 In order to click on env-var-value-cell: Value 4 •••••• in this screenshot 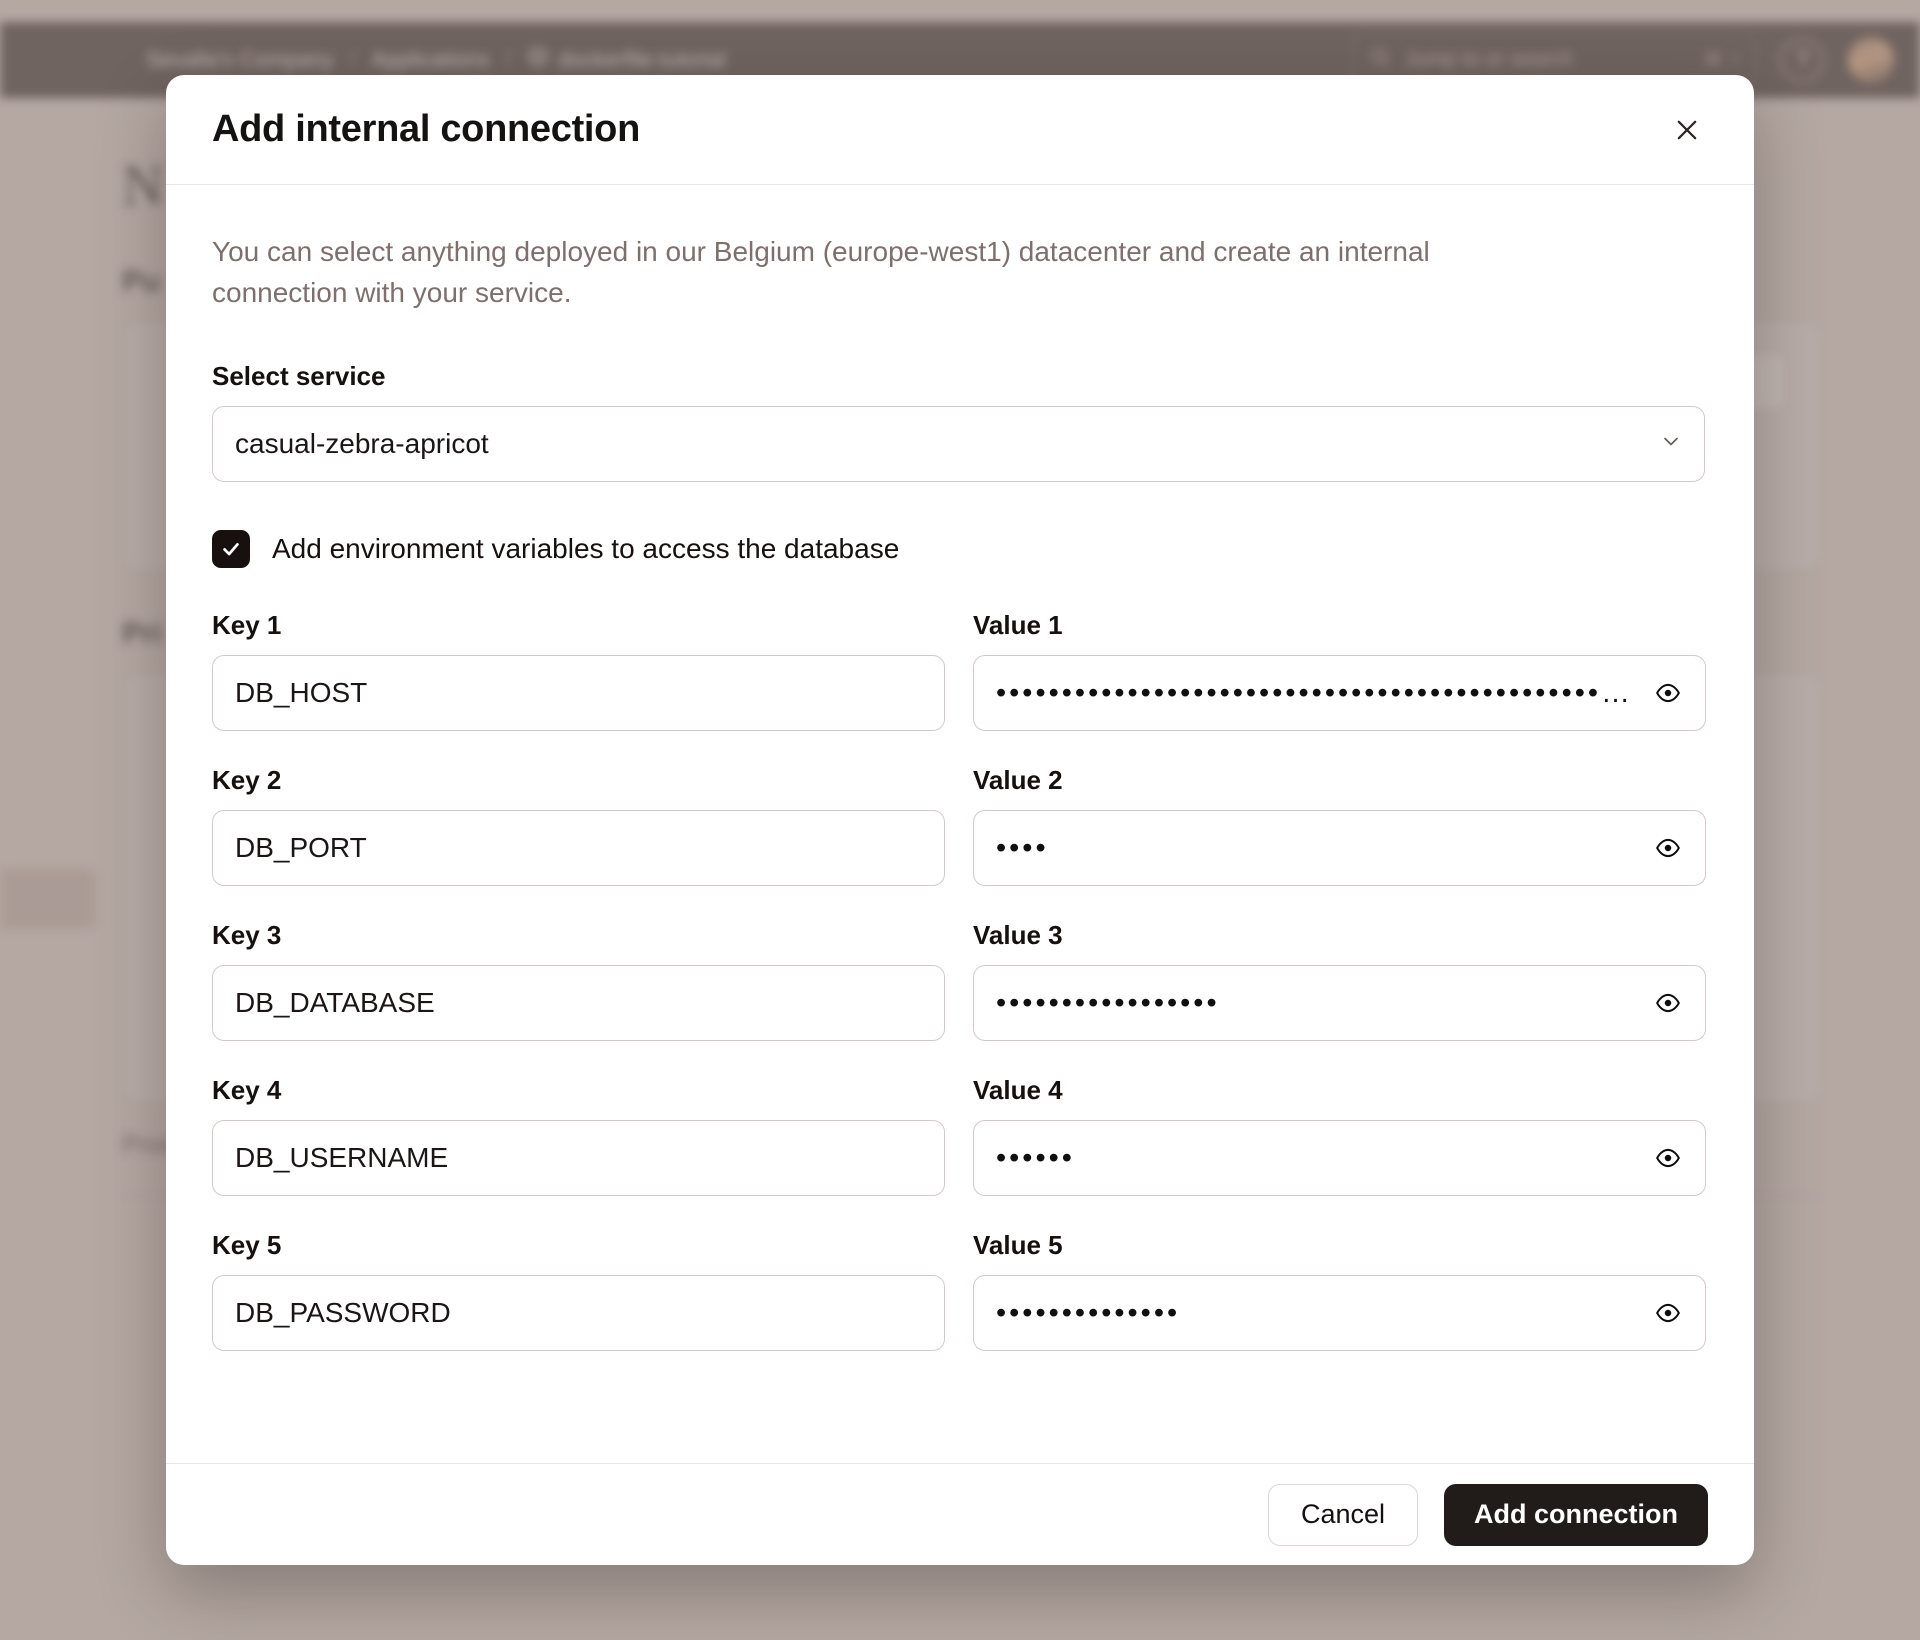, I will do `click(1339, 1136)`.